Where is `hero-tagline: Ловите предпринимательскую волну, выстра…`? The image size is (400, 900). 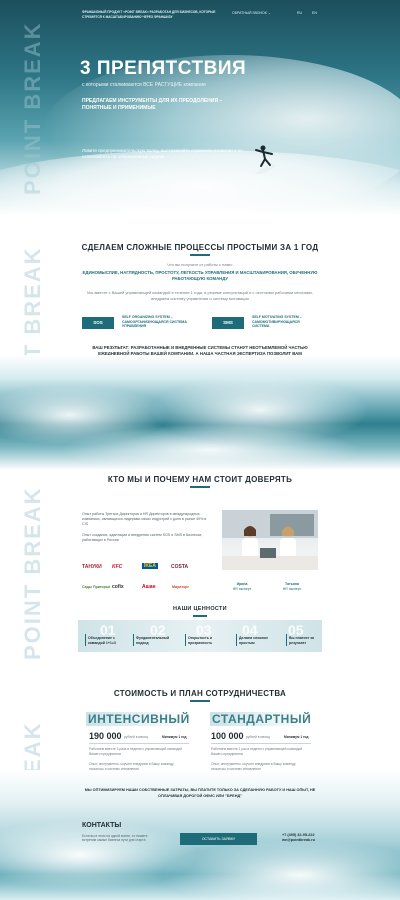
hero-tagline: Ловите предпринимательскую волну, выстра… is located at coordinates (162, 153).